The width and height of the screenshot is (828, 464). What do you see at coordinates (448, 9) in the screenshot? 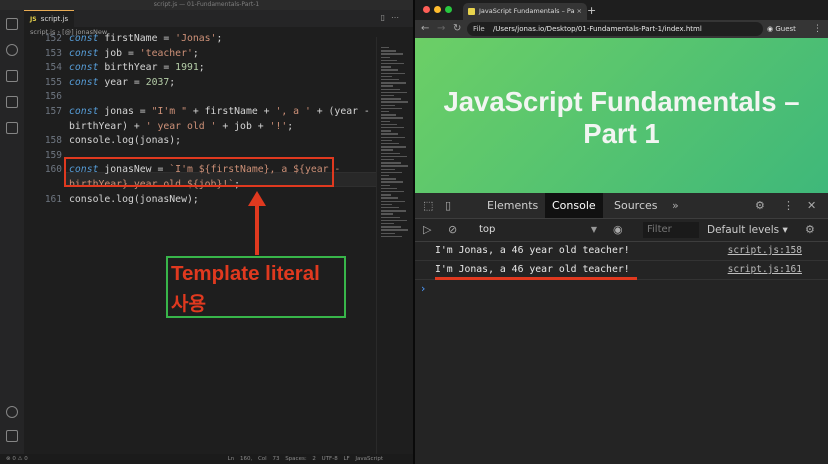
I see `maximize-window-button` at bounding box center [448, 9].